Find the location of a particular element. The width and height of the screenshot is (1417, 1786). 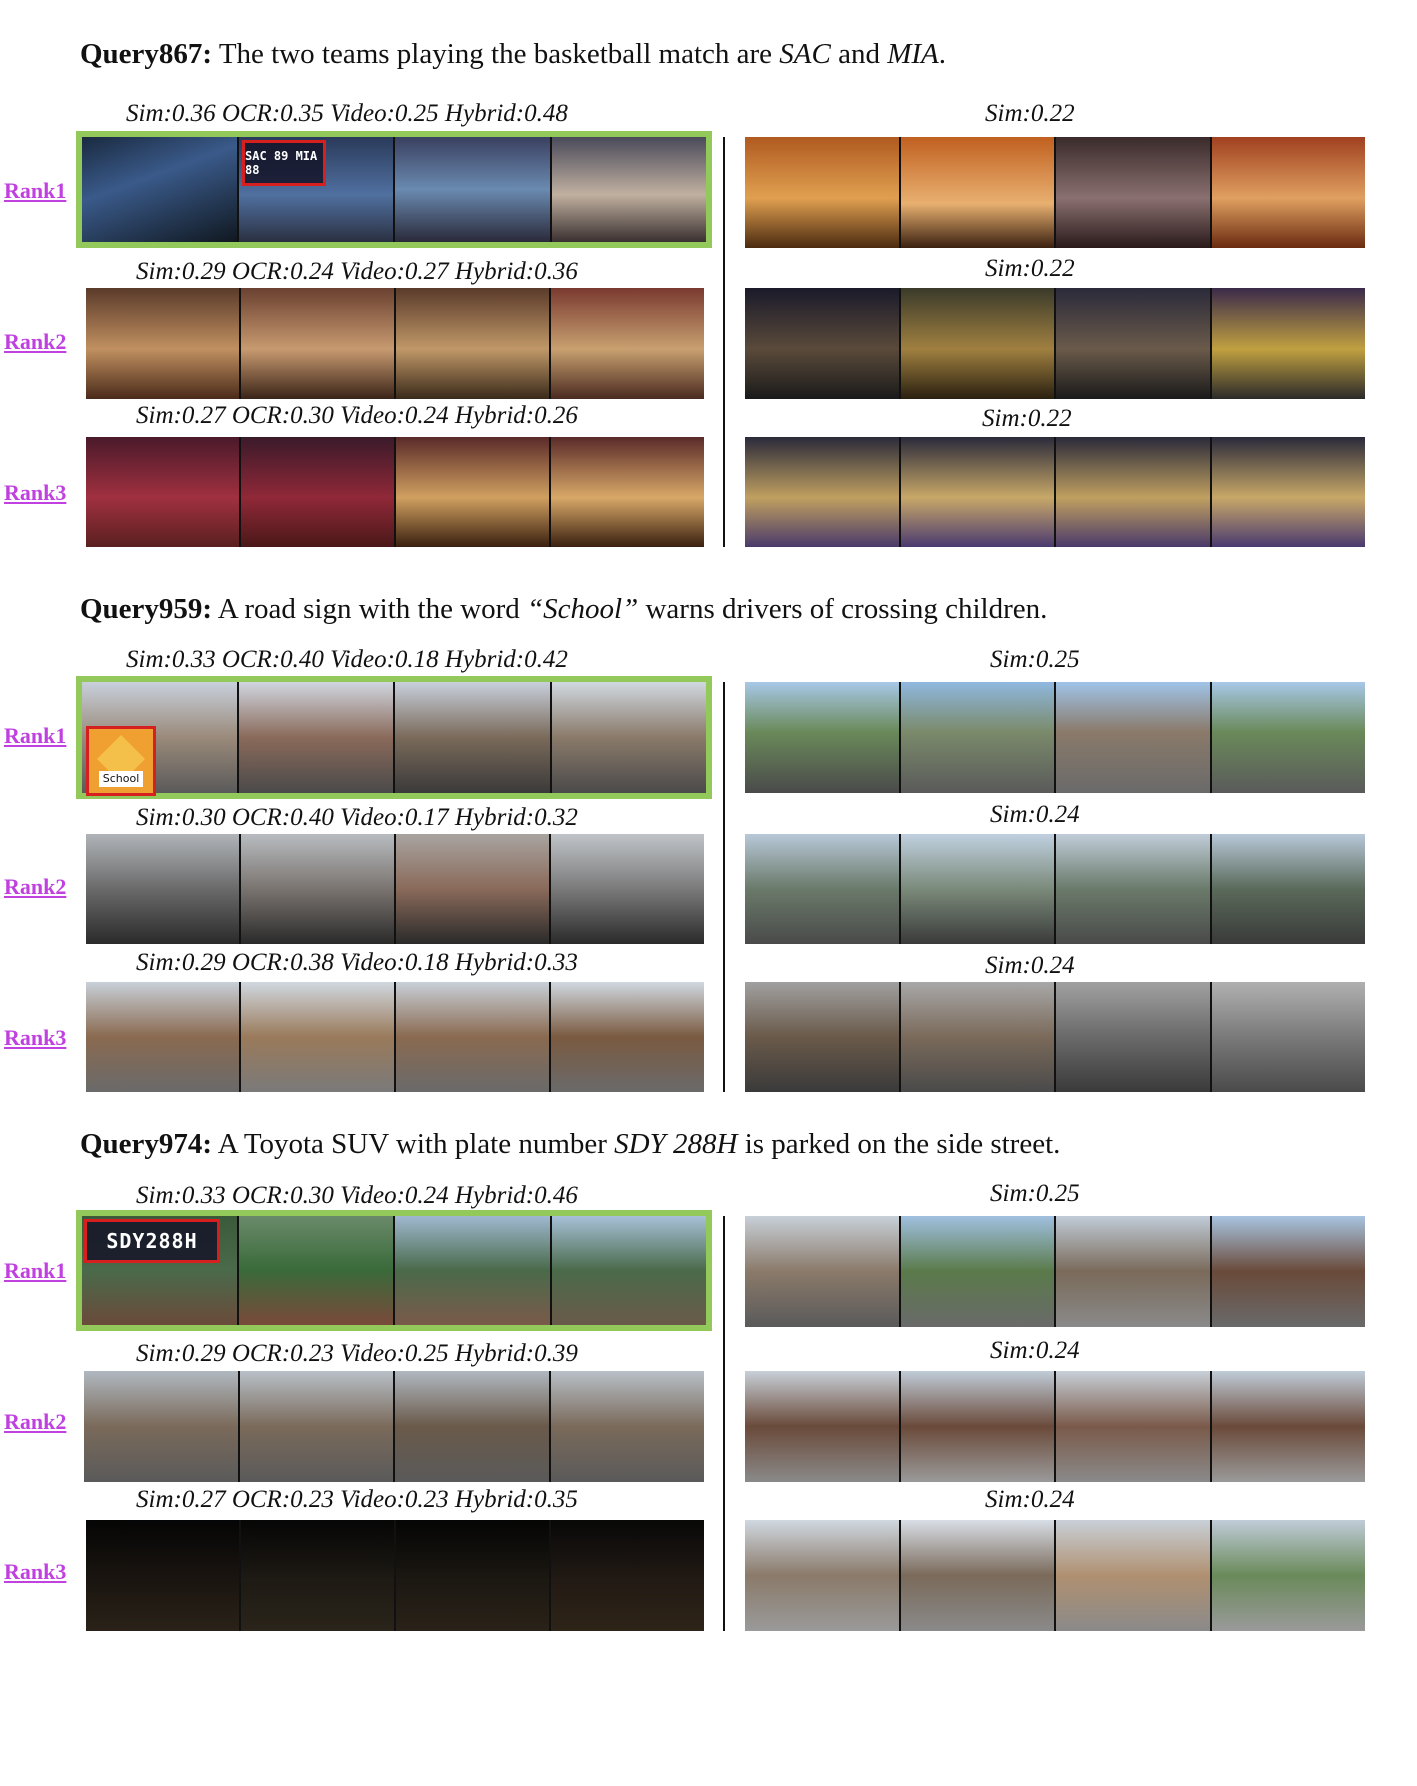

score-line: Sim:0.22 is located at coordinates (1030, 268).